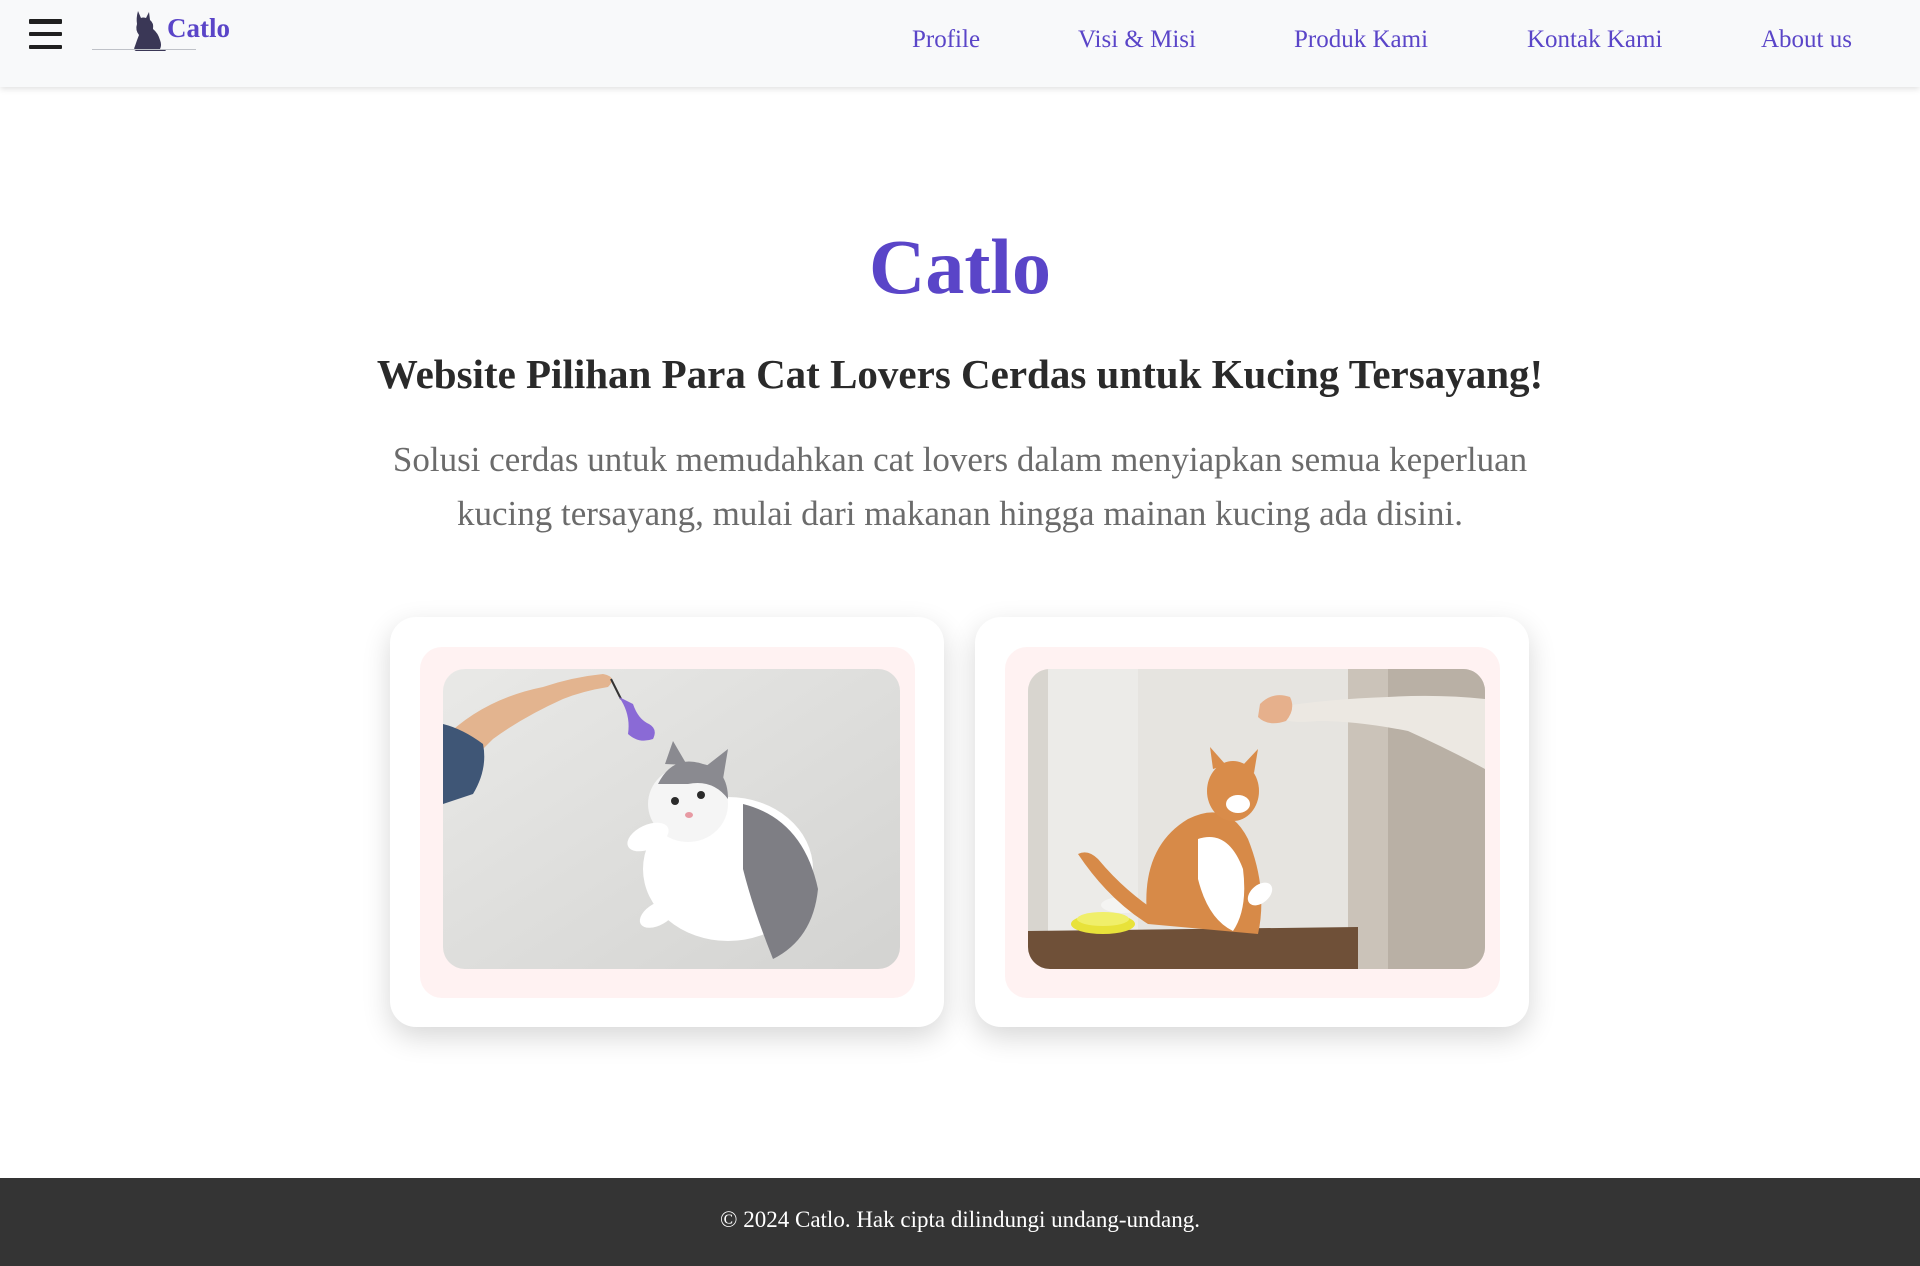  What do you see at coordinates (1594, 40) in the screenshot?
I see `nav-link-kontak-kami: Kontak Kami` at bounding box center [1594, 40].